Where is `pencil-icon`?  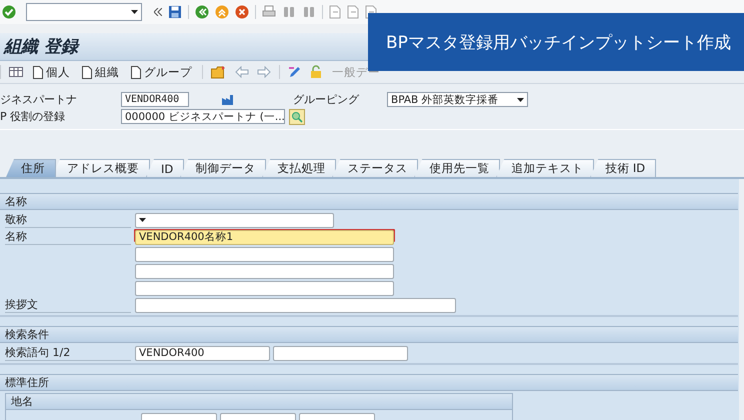 pencil-icon is located at coordinates (295, 72).